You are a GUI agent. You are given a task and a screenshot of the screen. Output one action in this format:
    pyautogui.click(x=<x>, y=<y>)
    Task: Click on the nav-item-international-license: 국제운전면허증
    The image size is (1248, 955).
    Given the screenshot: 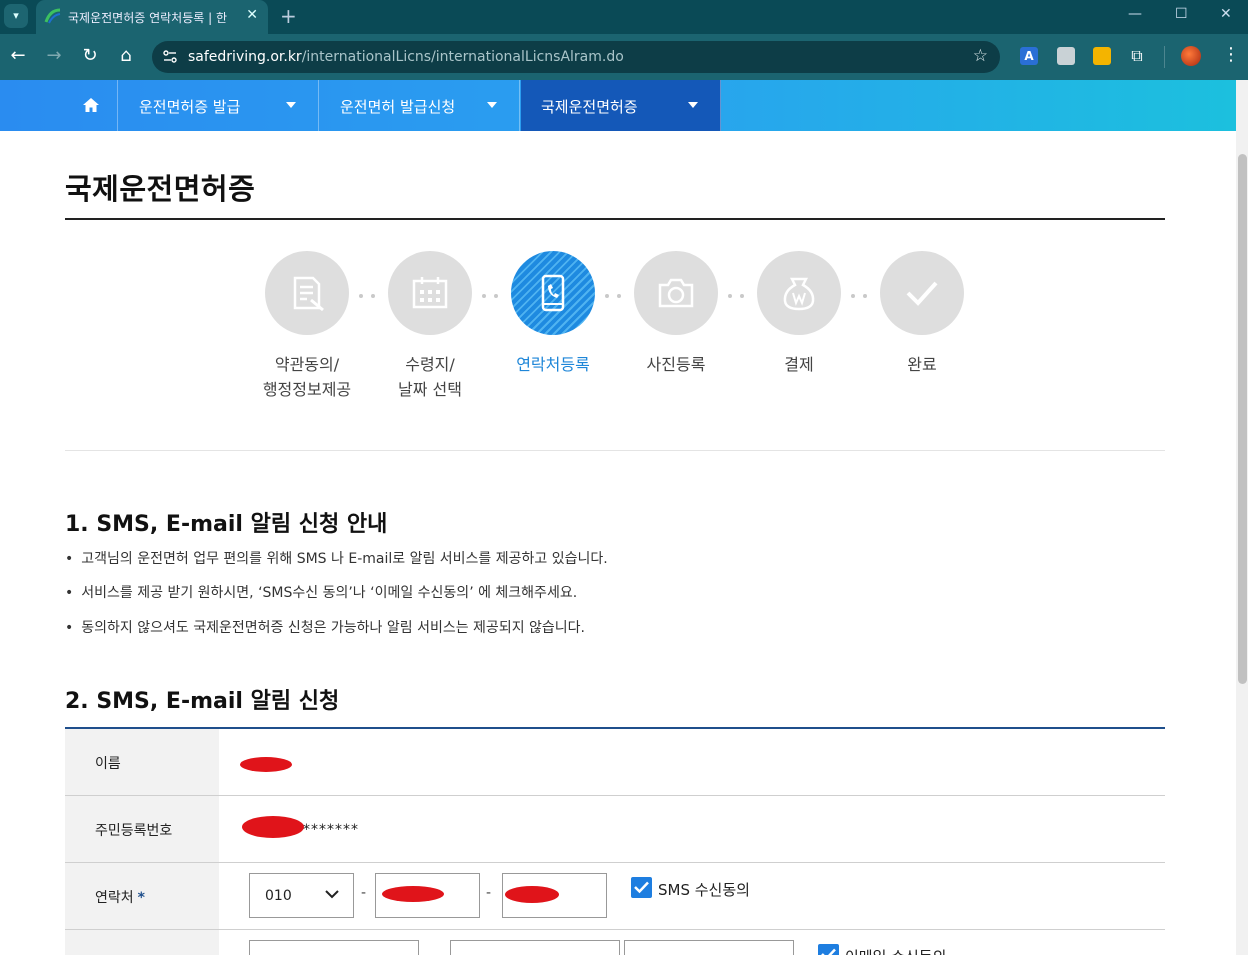 What is the action you would take?
    pyautogui.click(x=621, y=105)
    